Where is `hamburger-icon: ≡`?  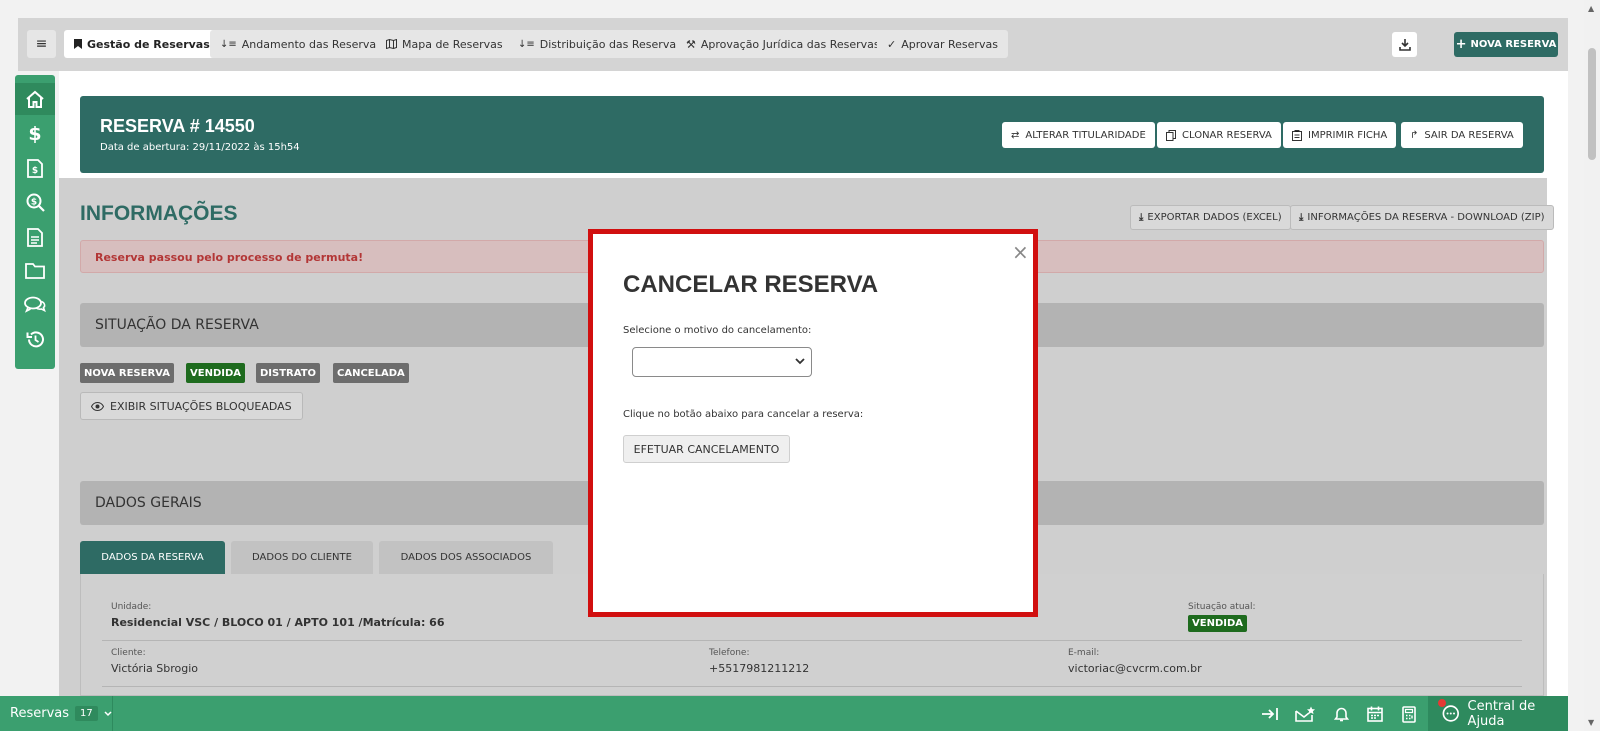
hamburger-icon: ≡ is located at coordinates (41, 44).